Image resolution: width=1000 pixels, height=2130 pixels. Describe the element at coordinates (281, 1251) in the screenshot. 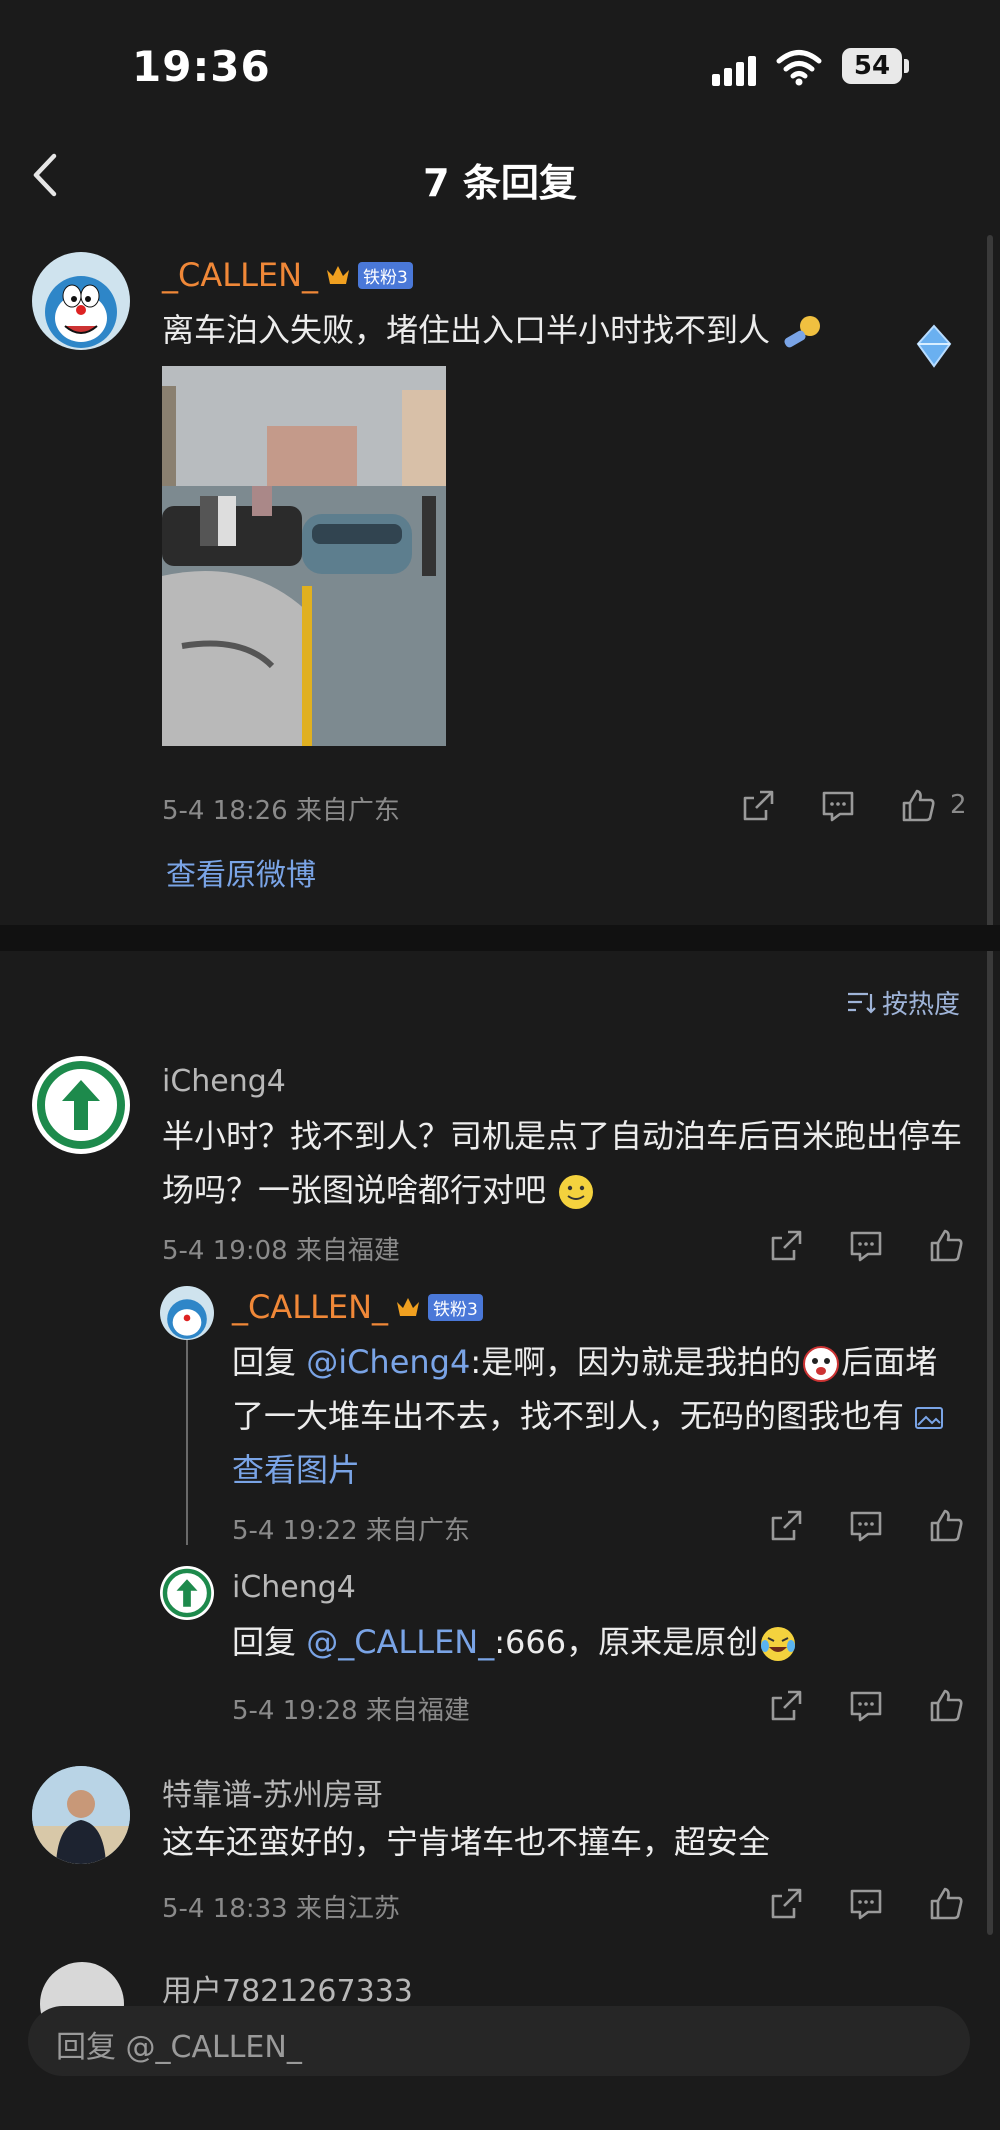

I see `comment-meta: 5-4 19:08 来自福建` at that location.